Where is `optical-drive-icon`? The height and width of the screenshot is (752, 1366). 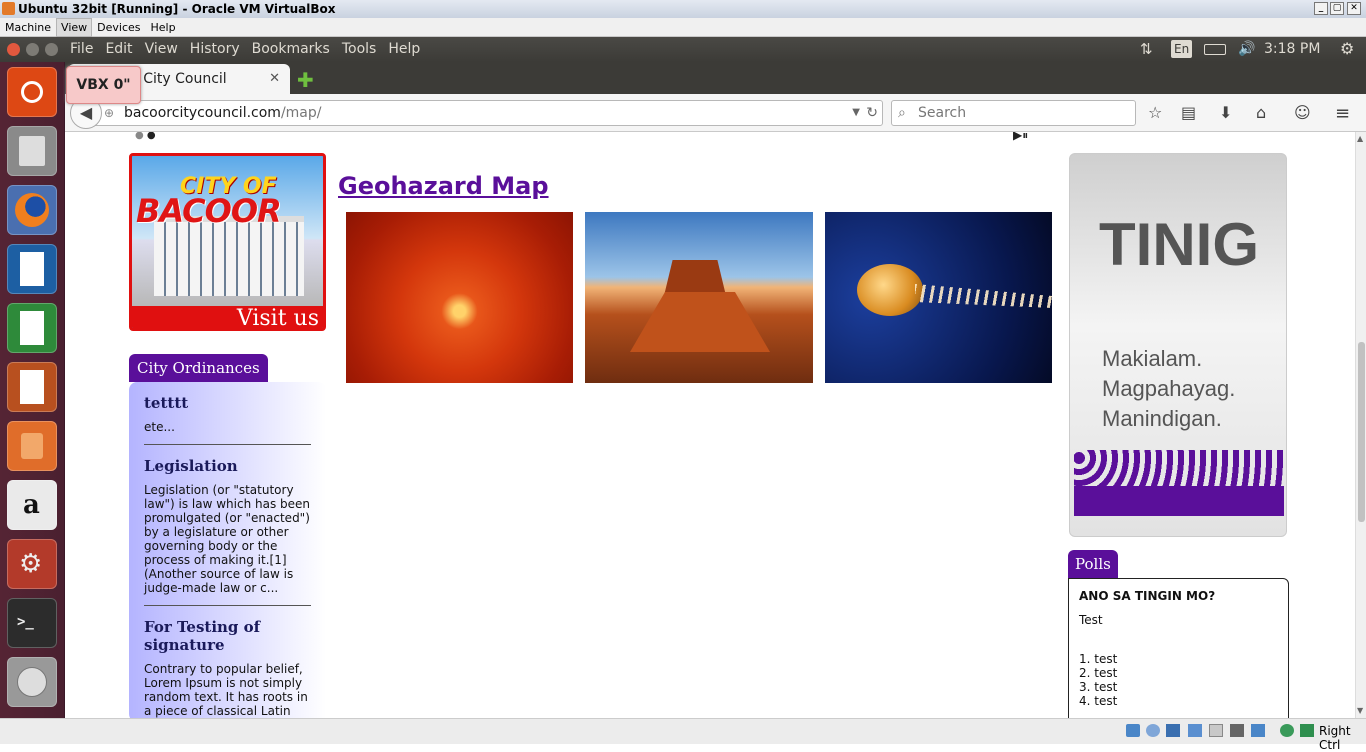
optical-drive-icon is located at coordinates (1153, 730).